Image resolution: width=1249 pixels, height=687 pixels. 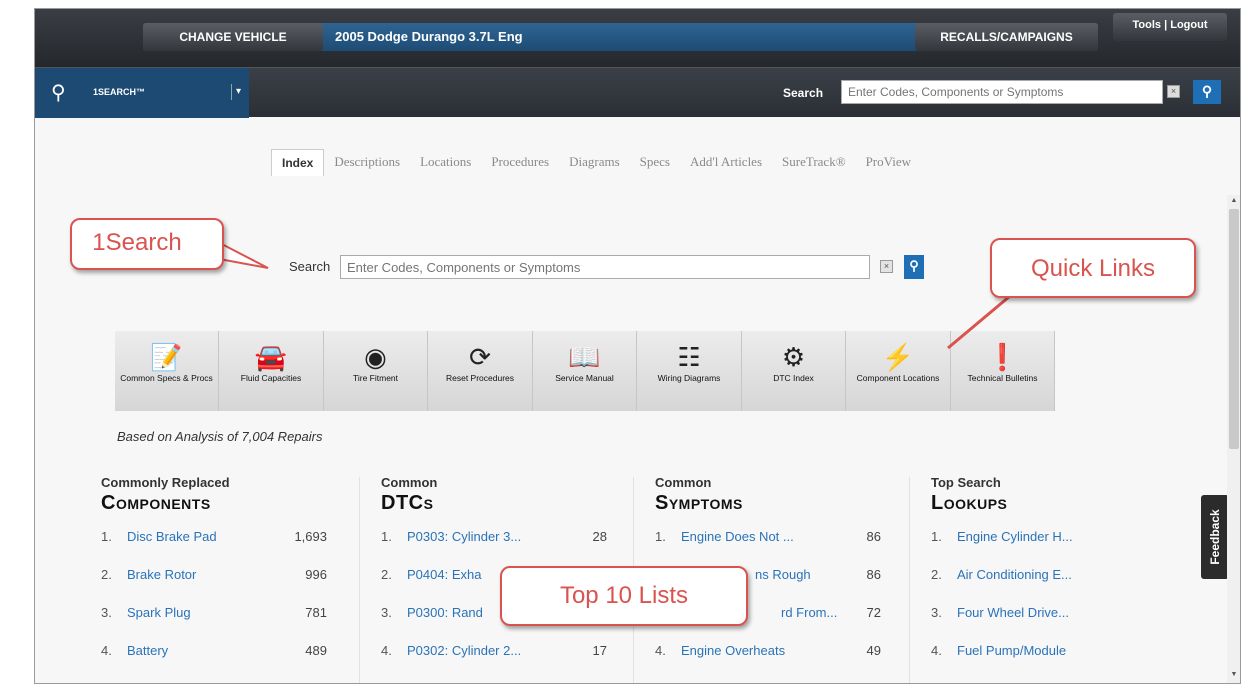 What do you see at coordinates (166, 378) in the screenshot?
I see `quick-link-label: Common Specs & Procs` at bounding box center [166, 378].